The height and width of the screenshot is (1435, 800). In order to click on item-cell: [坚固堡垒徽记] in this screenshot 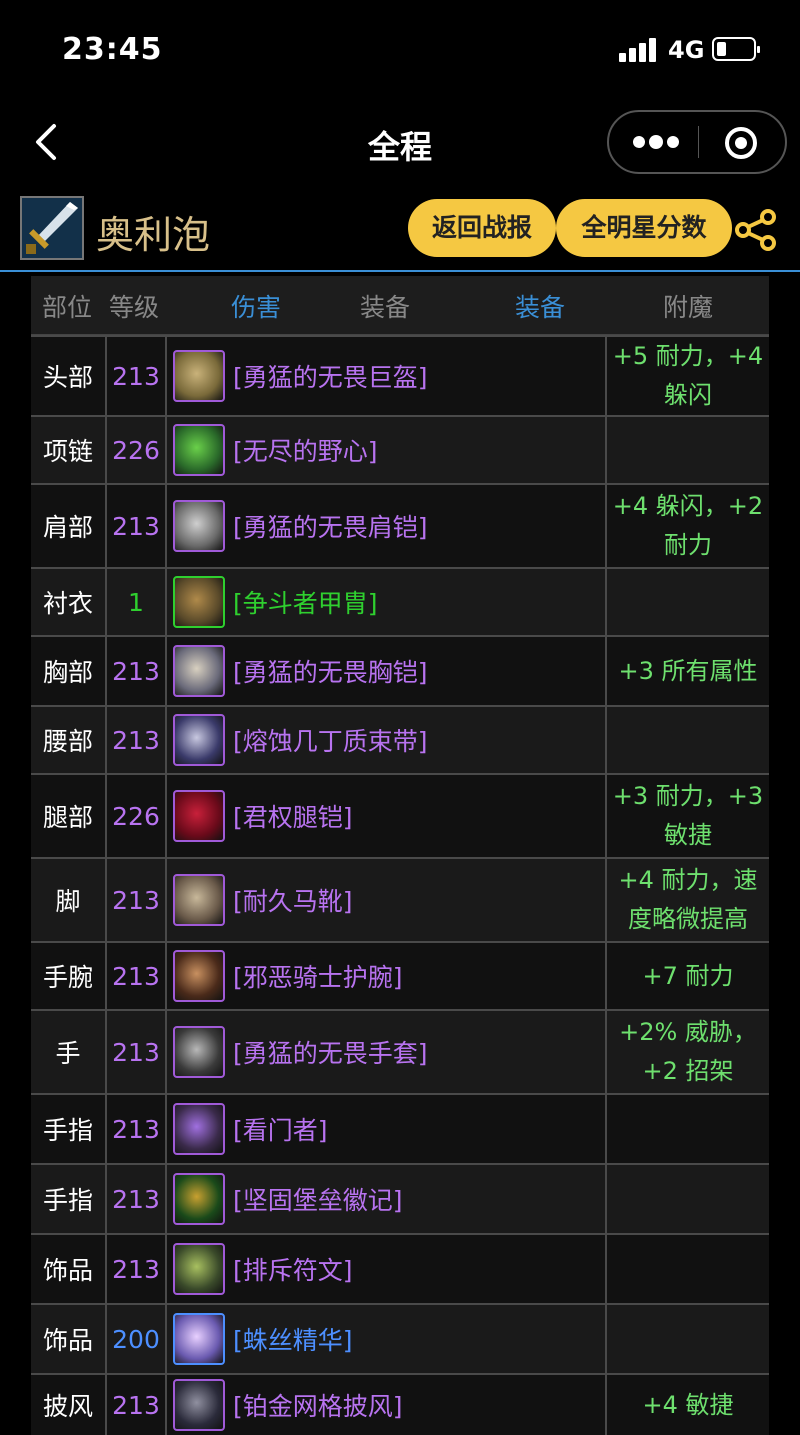, I will do `click(387, 1199)`.